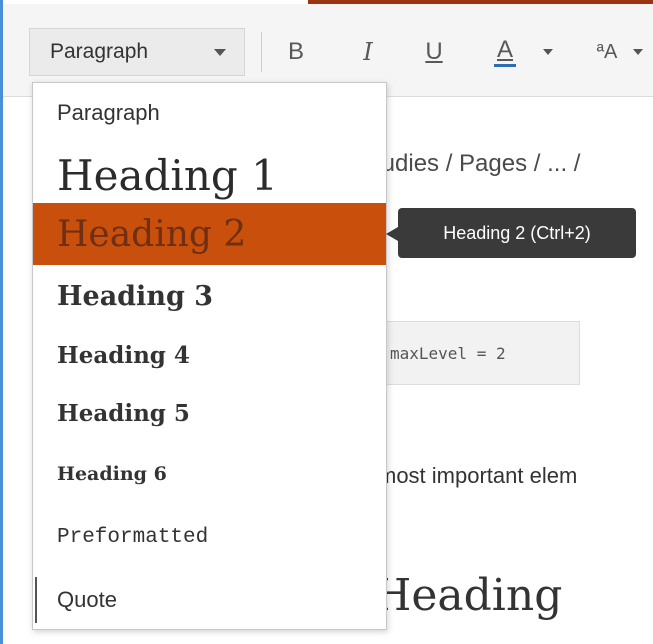  Describe the element at coordinates (468, 595) in the screenshot. I see `content-heading: Heading` at that location.